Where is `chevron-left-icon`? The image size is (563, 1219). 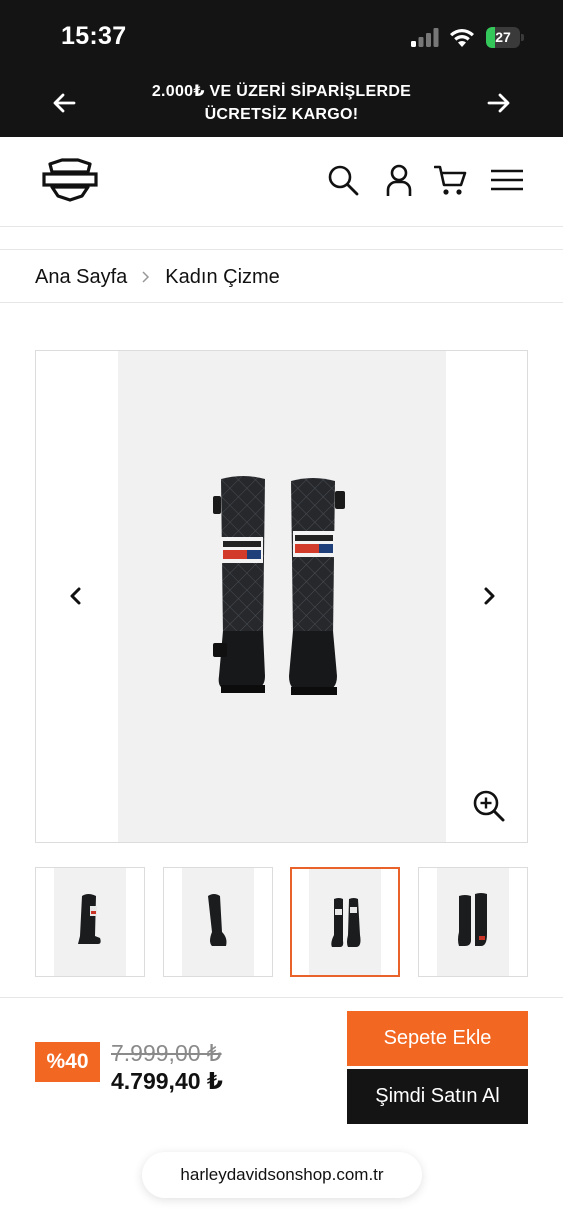
chevron-left-icon is located at coordinates (76, 596).